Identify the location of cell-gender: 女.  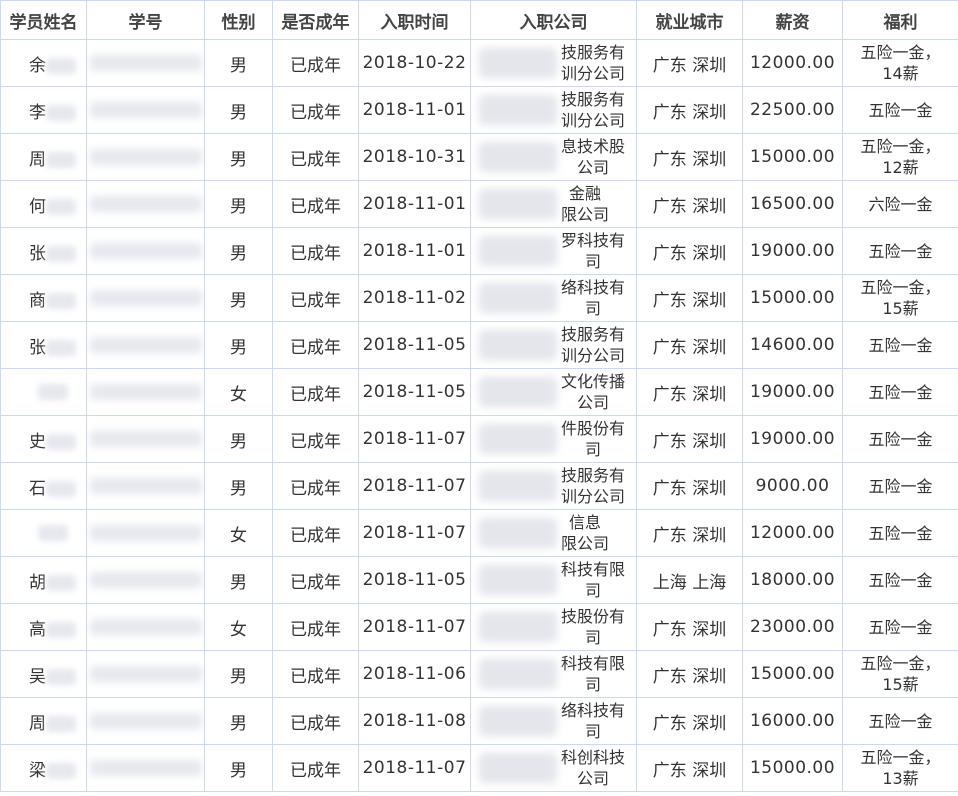
(238, 627).